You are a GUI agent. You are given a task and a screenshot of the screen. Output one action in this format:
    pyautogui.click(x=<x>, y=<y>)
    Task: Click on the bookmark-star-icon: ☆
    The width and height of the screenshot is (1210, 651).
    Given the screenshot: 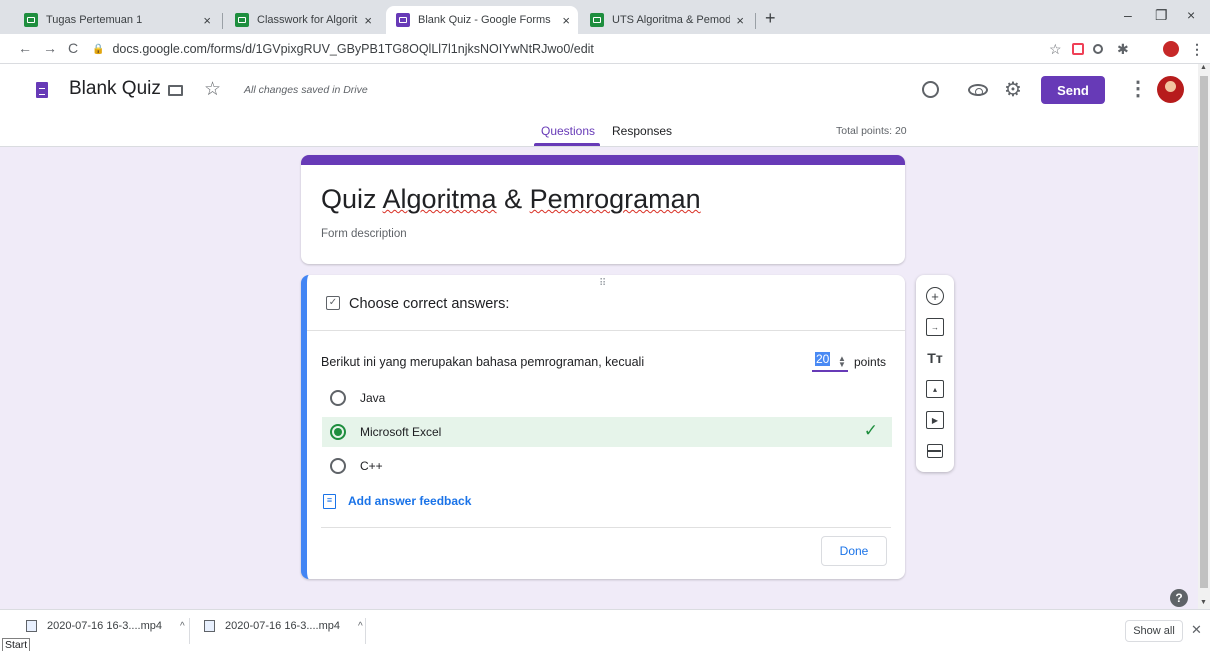 What is the action you would take?
    pyautogui.click(x=1055, y=49)
    